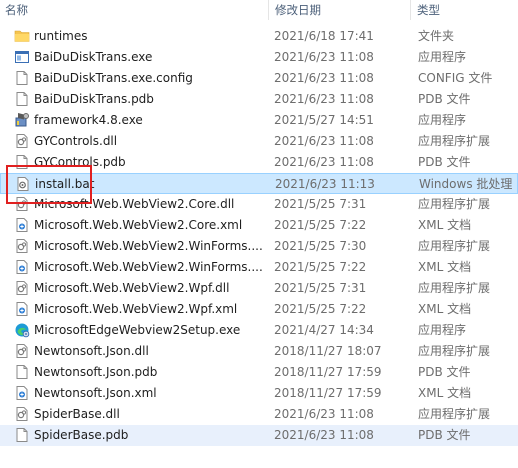 The width and height of the screenshot is (518, 468). What do you see at coordinates (136, 309) in the screenshot?
I see `file-name: Microsoft.Web.WebView2.Wpf.xml` at bounding box center [136, 309].